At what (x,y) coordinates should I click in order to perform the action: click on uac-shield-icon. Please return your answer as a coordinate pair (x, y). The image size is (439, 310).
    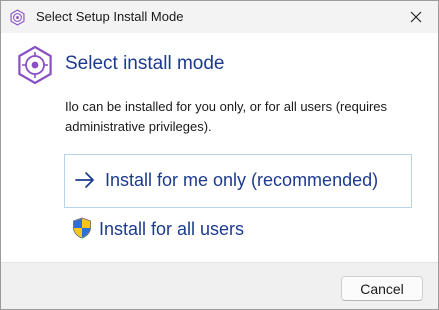
    Looking at the image, I should click on (82, 228).